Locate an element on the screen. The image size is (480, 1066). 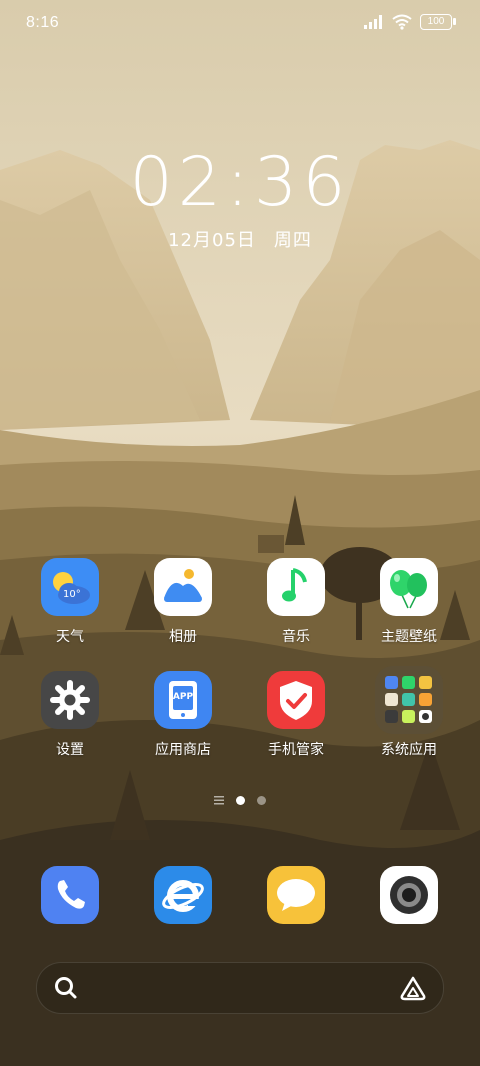
clock-time: 02:36 is located at coordinates (240, 182).